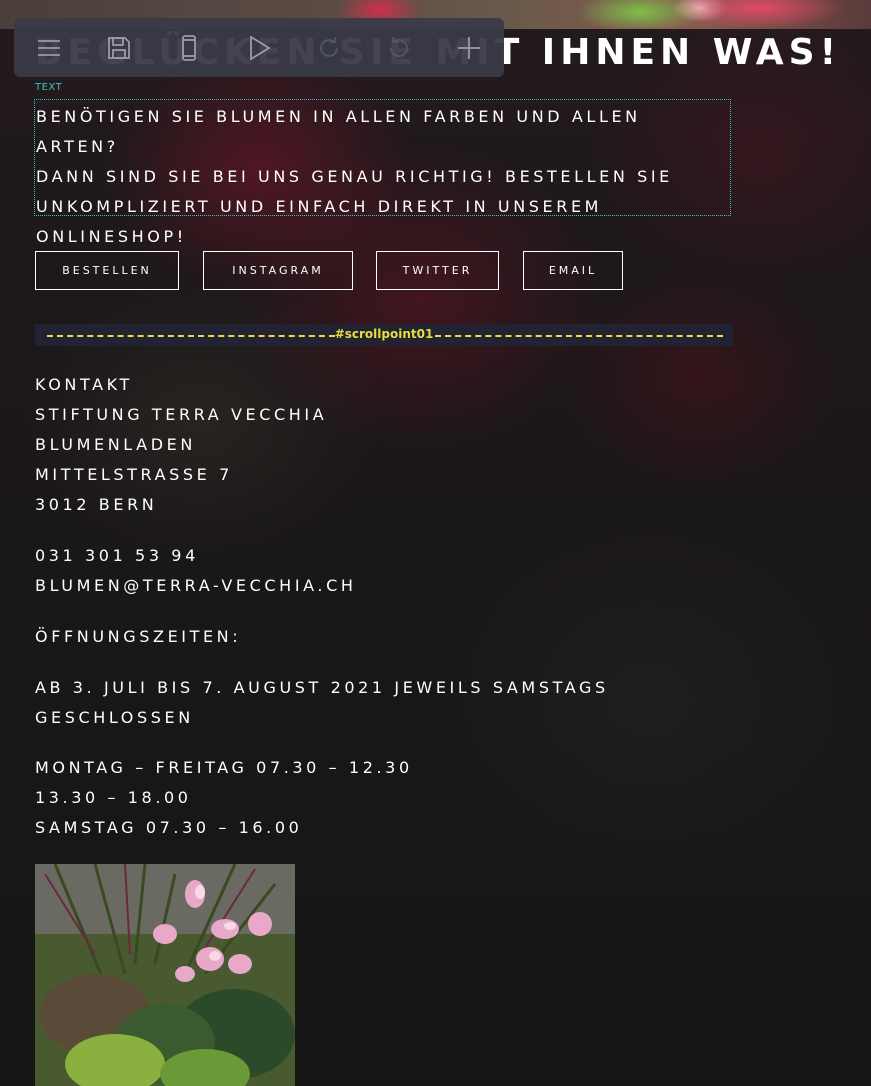 Image resolution: width=871 pixels, height=1086 pixels. I want to click on phone-number: 031 301 53 94, so click(395, 556).